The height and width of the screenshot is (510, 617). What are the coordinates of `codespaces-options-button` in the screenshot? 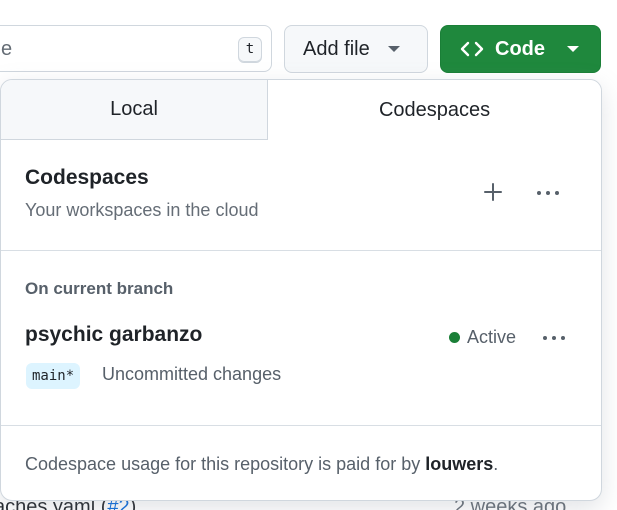 It's located at (548, 193).